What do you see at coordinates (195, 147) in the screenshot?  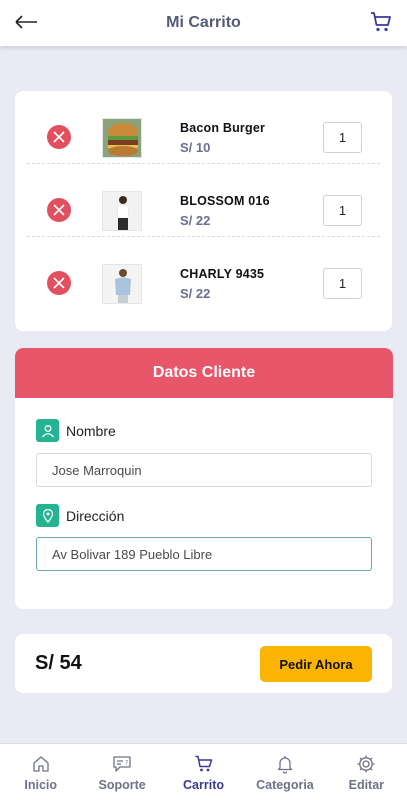 I see `item-price: S/ 10` at bounding box center [195, 147].